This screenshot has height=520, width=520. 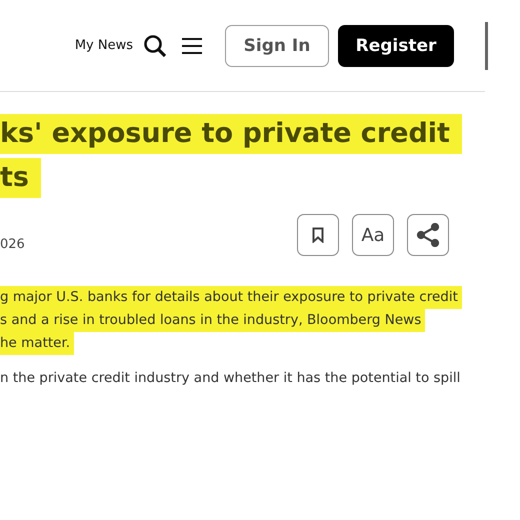 What do you see at coordinates (231, 378) in the screenshot?
I see `body-text: n the private credit industry and whether it has the potential to spill` at bounding box center [231, 378].